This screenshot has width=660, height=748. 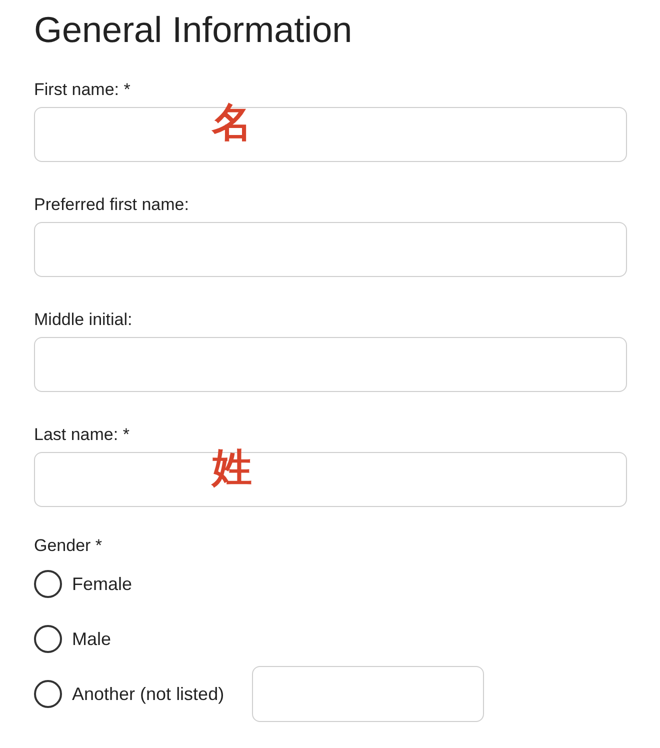 I want to click on field-label: Last name: *, so click(x=82, y=435).